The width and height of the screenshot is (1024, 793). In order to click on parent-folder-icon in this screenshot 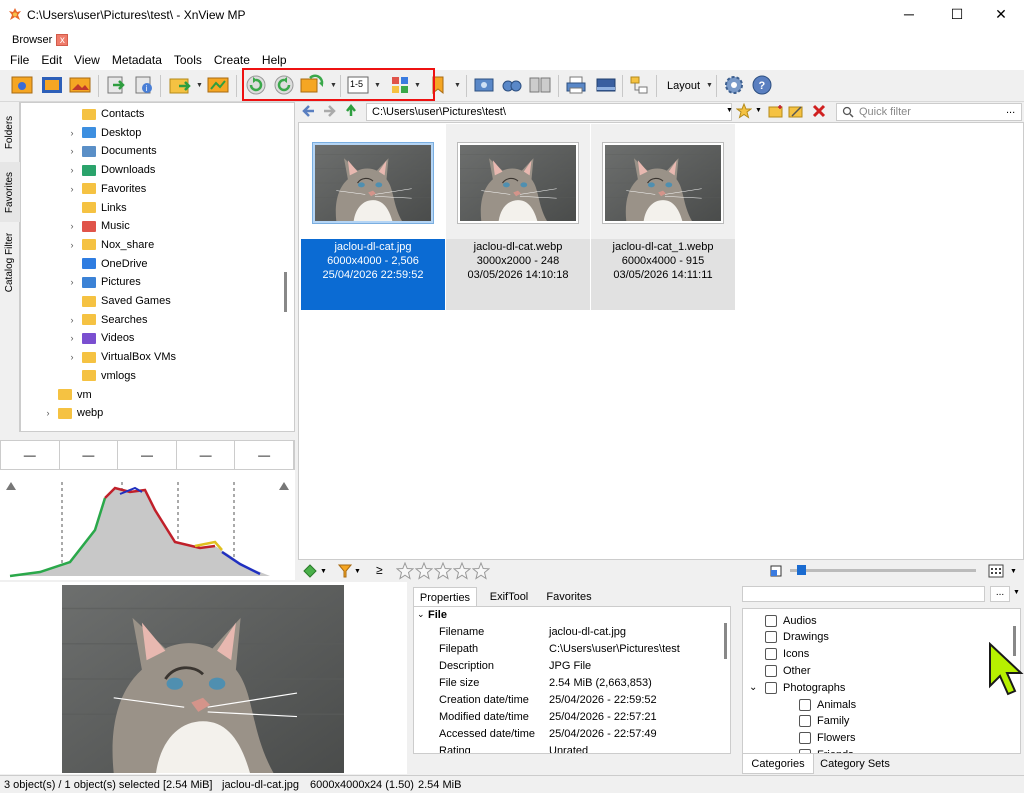, I will do `click(351, 111)`.